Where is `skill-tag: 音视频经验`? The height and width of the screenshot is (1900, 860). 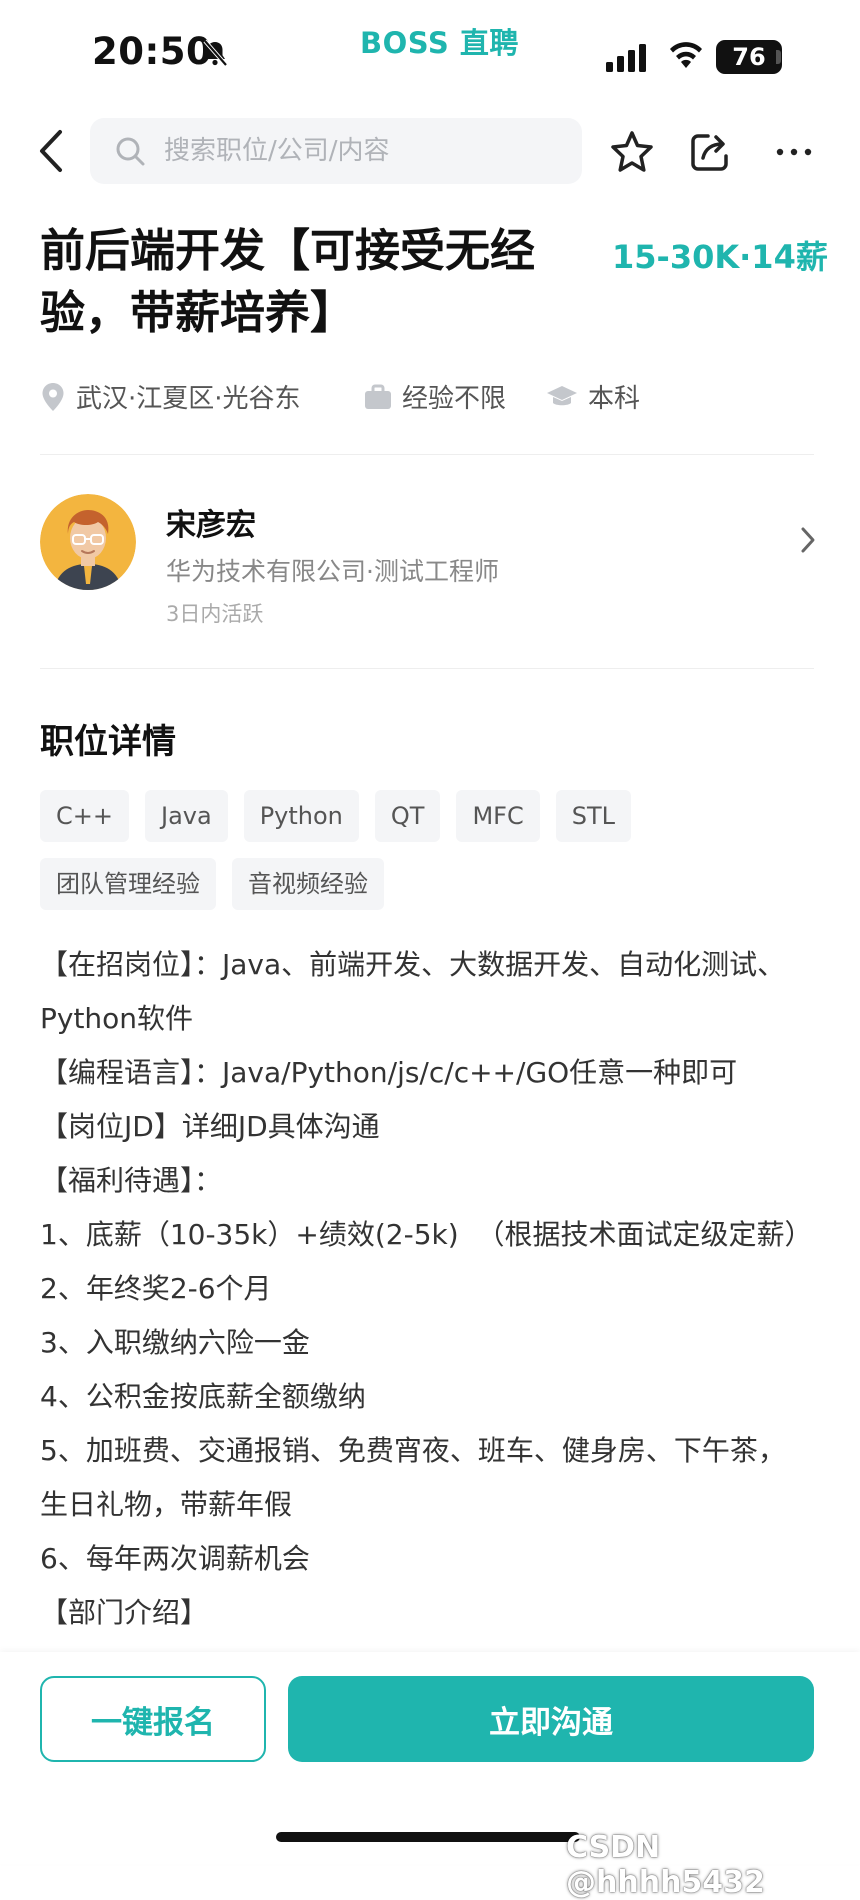
skill-tag: 音视频经验 is located at coordinates (308, 884).